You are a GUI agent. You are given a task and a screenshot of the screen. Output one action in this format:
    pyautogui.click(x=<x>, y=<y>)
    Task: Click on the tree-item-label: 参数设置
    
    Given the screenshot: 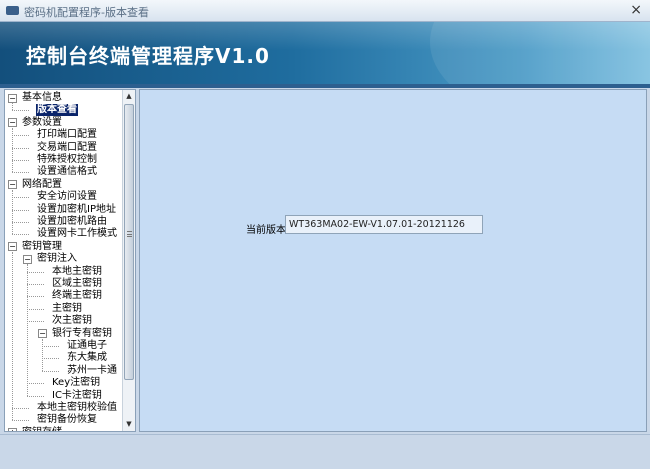 What is the action you would take?
    pyautogui.click(x=42, y=122)
    